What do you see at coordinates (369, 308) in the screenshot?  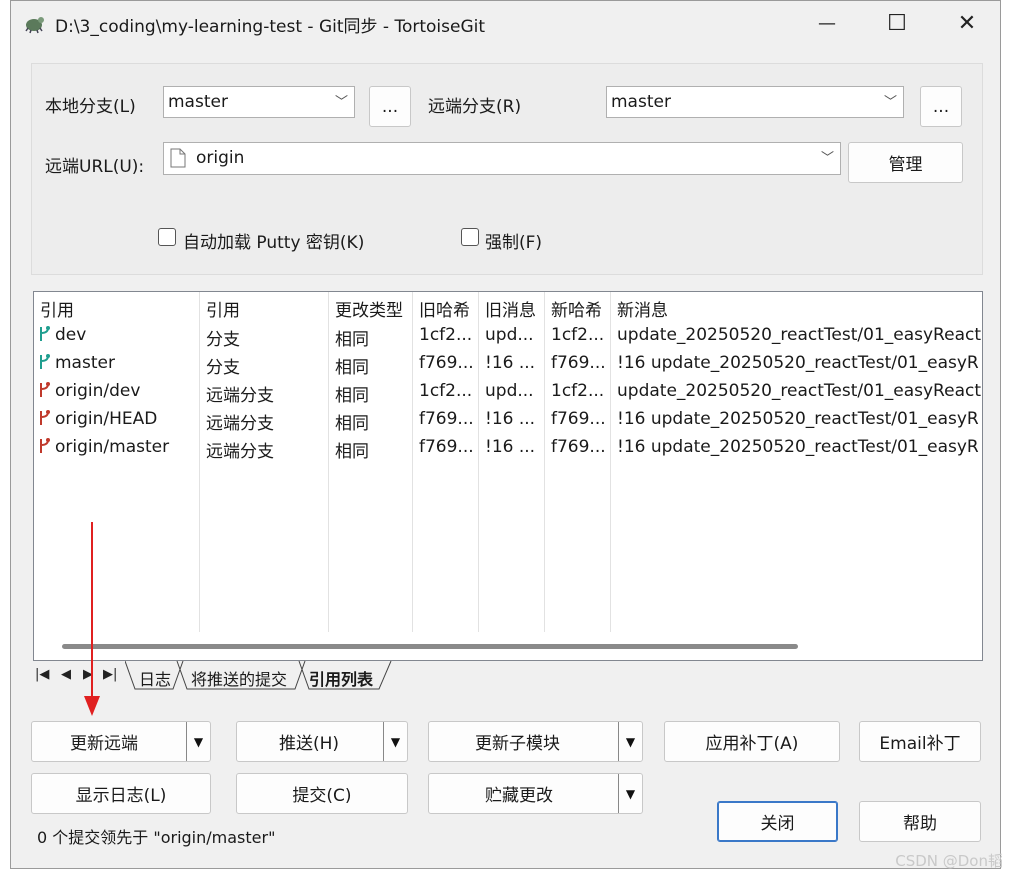 I see `column-header-change-type: 更改类型` at bounding box center [369, 308].